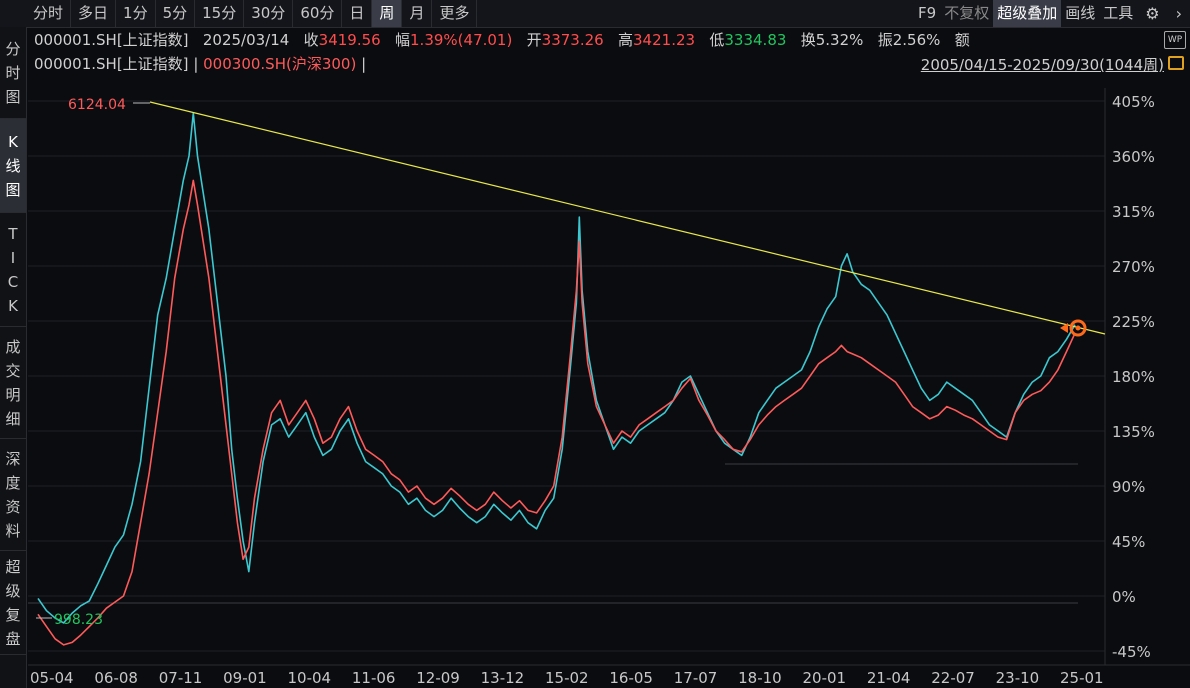 This screenshot has width=1190, height=688. What do you see at coordinates (52, 678) in the screenshot?
I see `x-tick-label: 05-04` at bounding box center [52, 678].